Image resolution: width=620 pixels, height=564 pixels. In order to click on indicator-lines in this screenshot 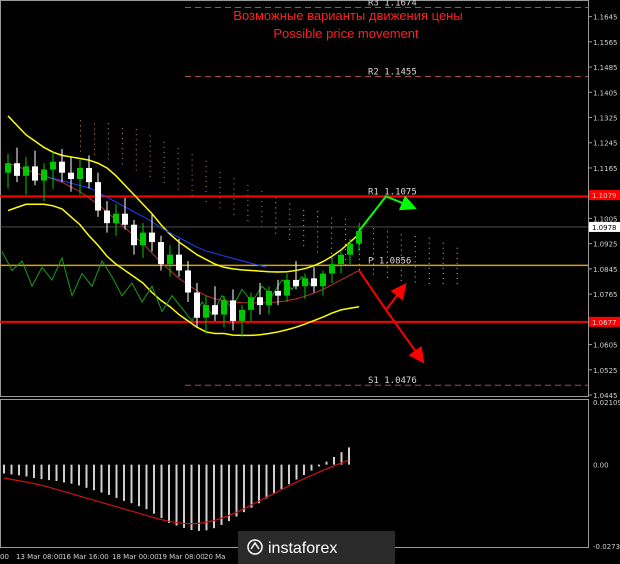, I will do `click(157, 248)`.